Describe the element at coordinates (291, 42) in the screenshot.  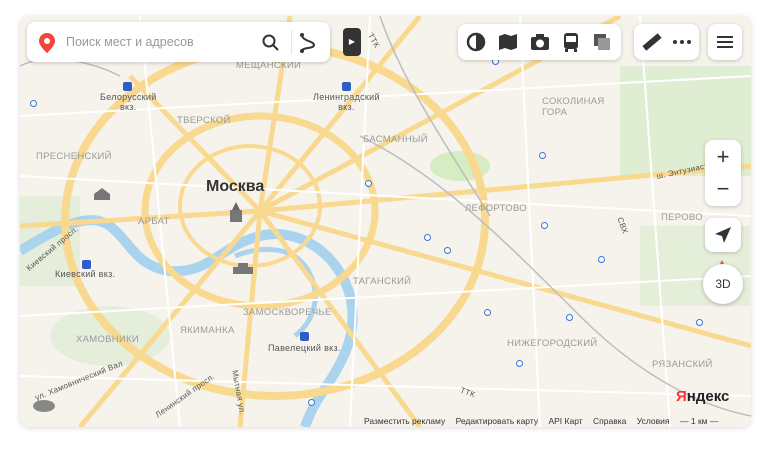
I see `separator` at that location.